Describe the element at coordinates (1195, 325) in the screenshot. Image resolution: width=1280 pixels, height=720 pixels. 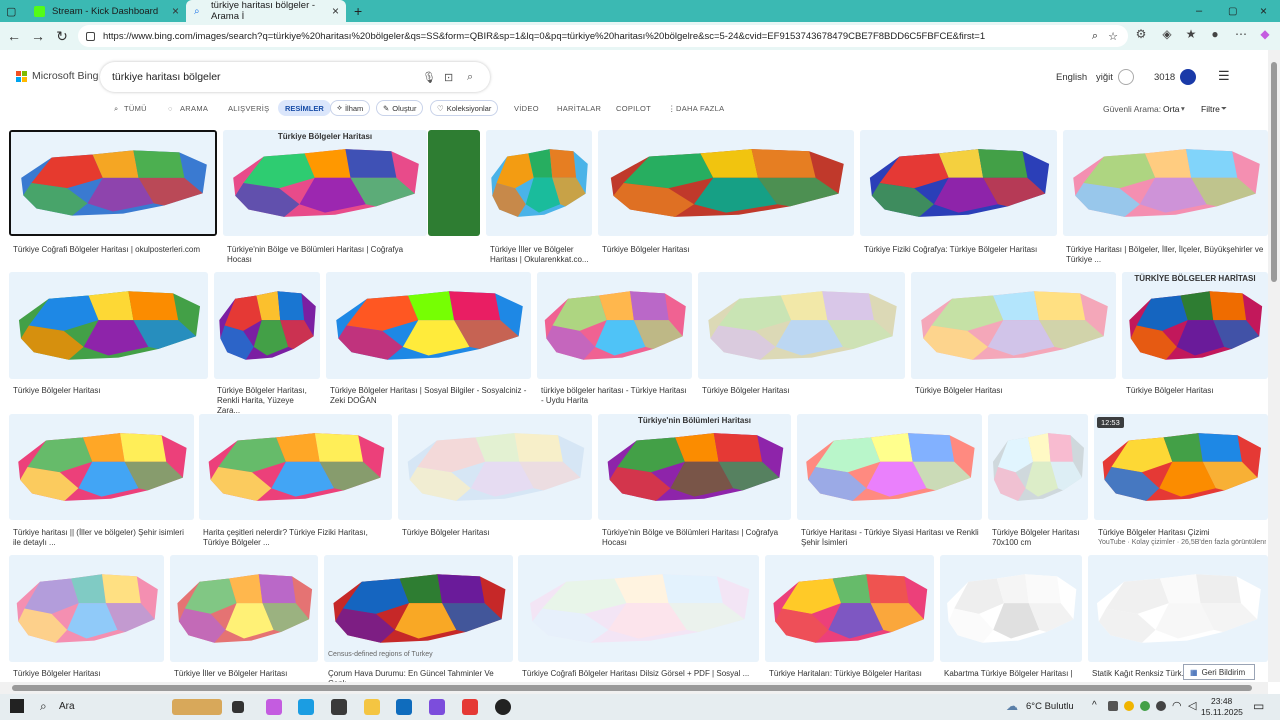
I see `result-thumbnail: TÜRKİYE BÖLGELER HARİTASI` at that location.